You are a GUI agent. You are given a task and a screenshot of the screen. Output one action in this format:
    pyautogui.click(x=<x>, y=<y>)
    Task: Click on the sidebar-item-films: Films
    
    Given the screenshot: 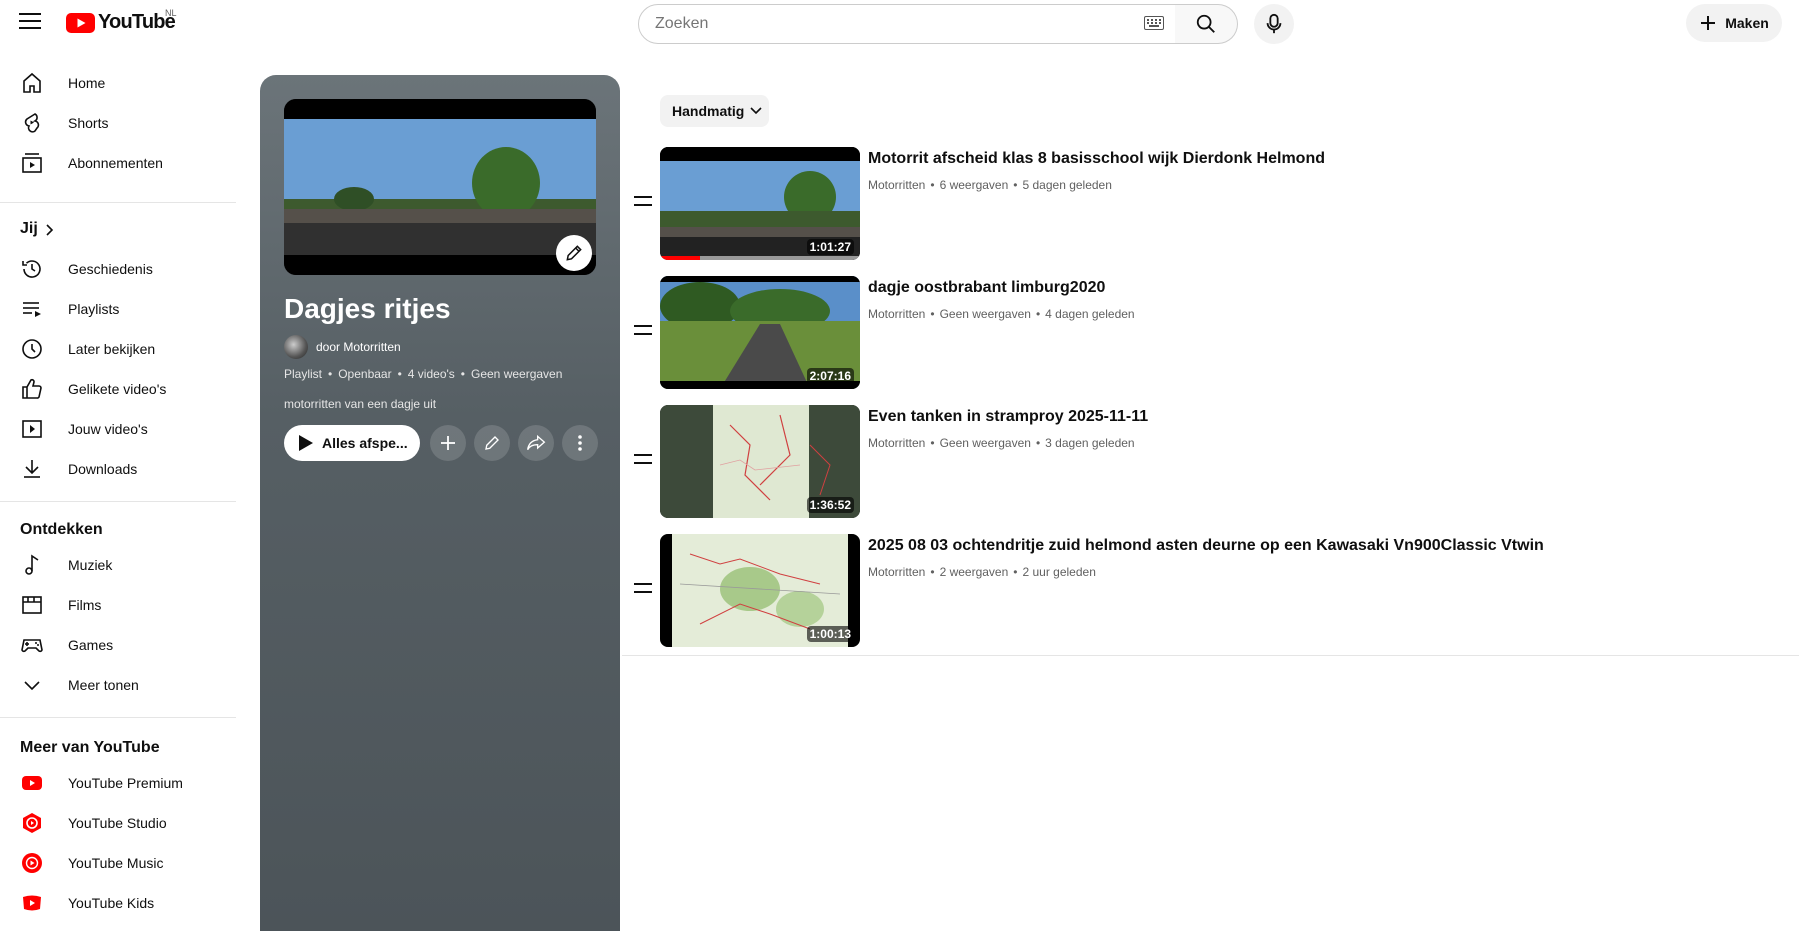 What is the action you would take?
    pyautogui.click(x=118, y=605)
    